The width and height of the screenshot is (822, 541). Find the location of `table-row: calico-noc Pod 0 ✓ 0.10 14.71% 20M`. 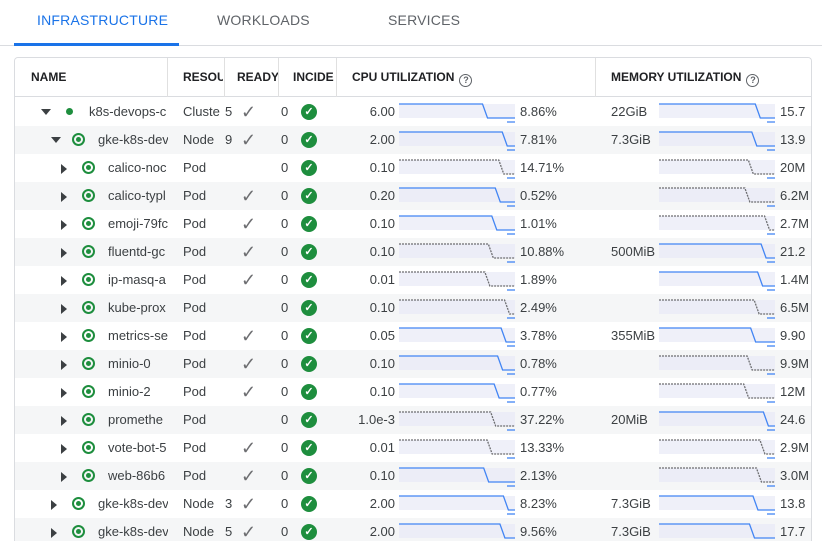

table-row: calico-noc Pod 0 ✓ 0.10 14.71% 20M is located at coordinates (413, 168).